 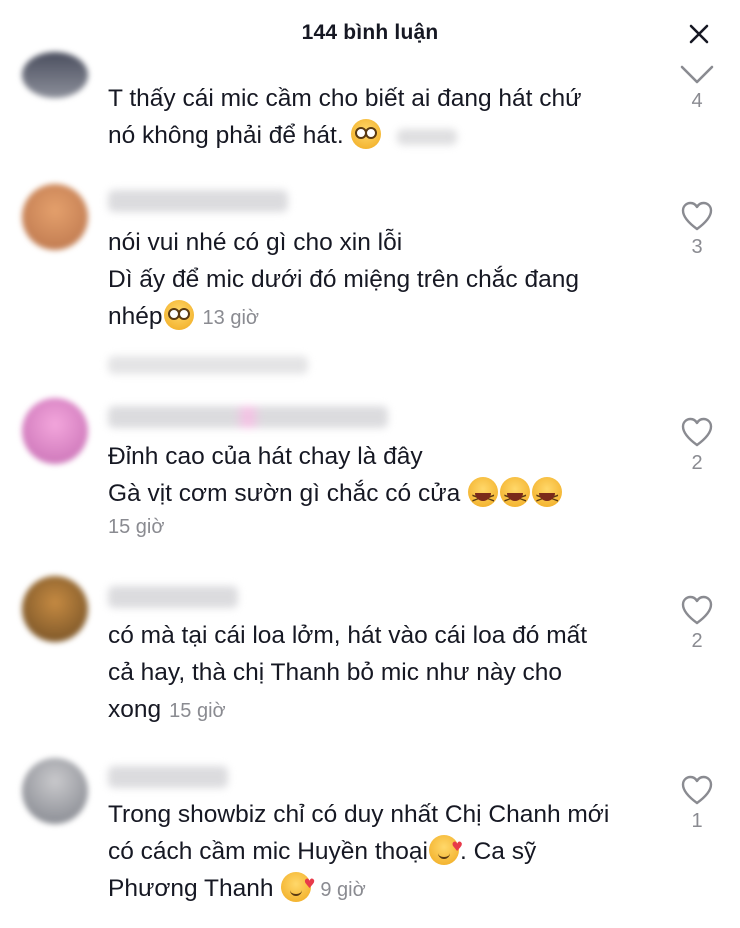 I want to click on comment-like-button: 3, so click(x=697, y=229).